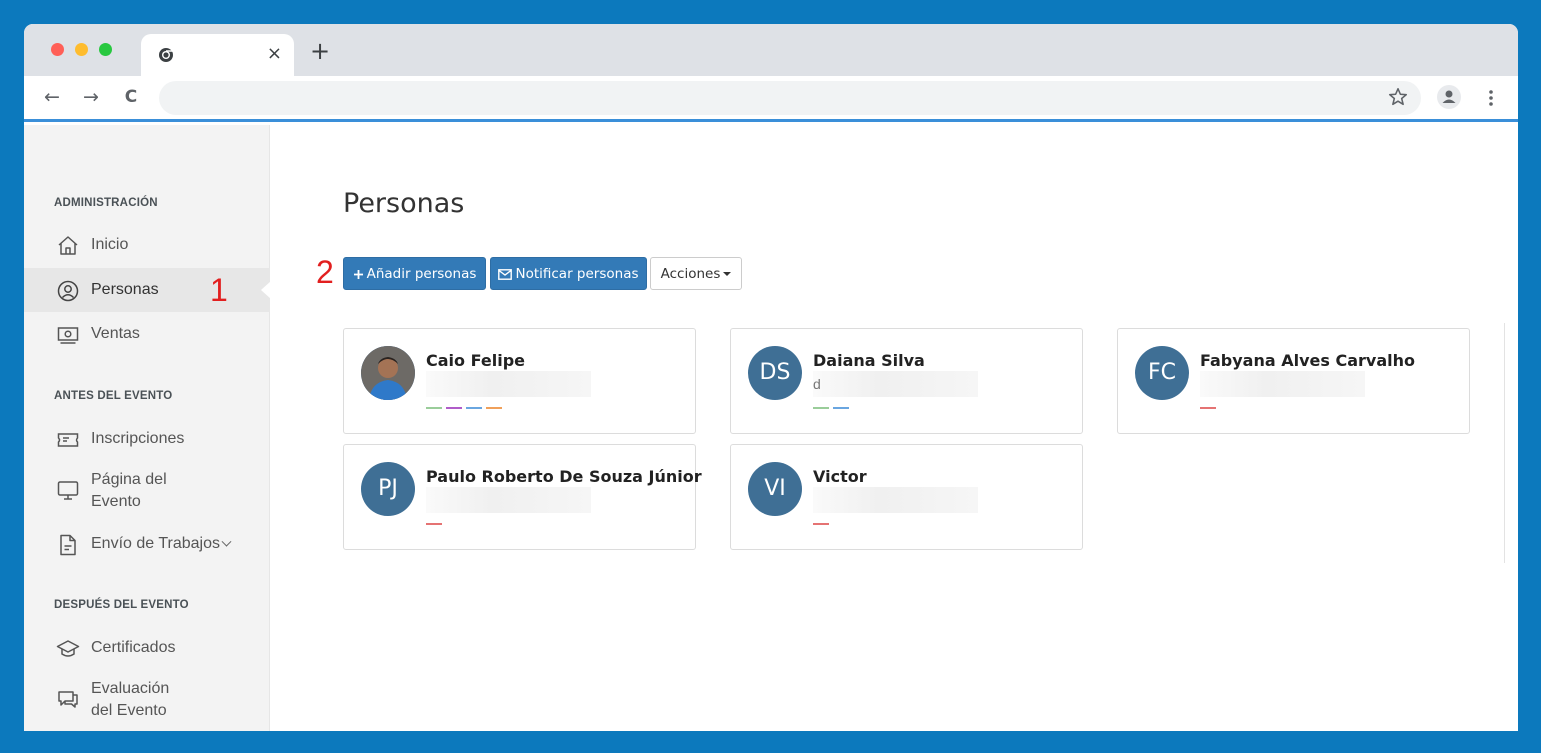 The width and height of the screenshot is (1541, 753). What do you see at coordinates (133, 647) in the screenshot?
I see `sidebar-item-label: Certificados` at bounding box center [133, 647].